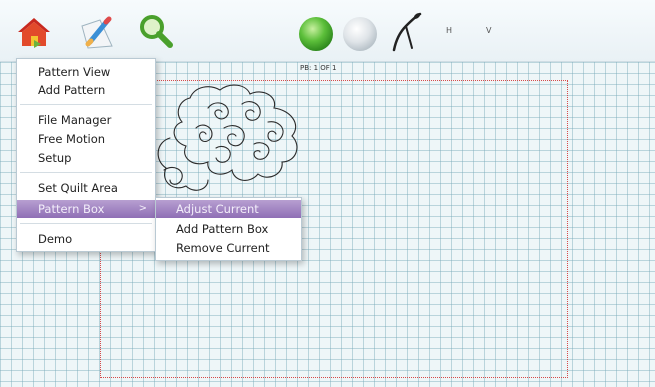 The image size is (655, 387). I want to click on menu-item-label: Free Motion, so click(72, 139).